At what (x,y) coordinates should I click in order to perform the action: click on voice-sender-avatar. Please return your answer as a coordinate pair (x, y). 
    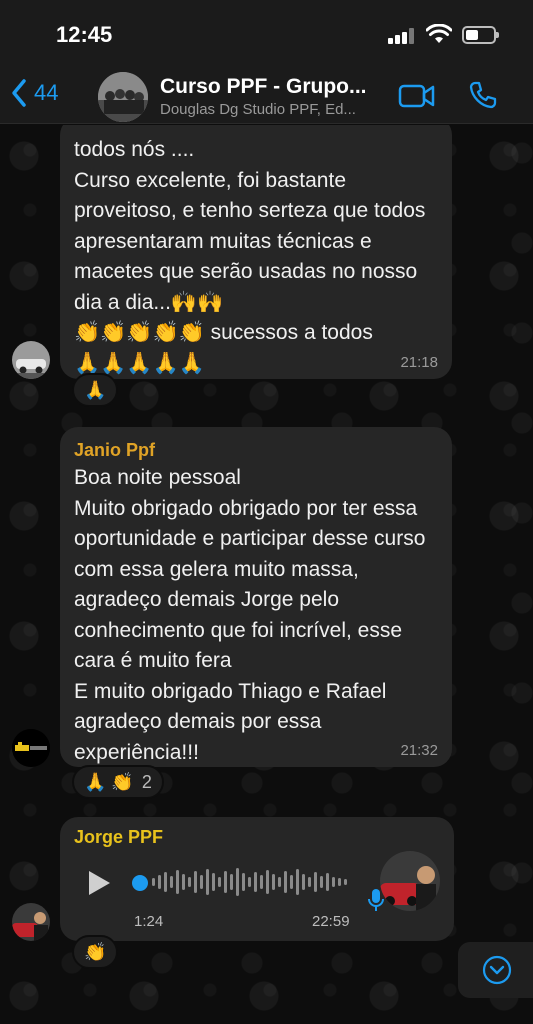
    Looking at the image, I should click on (410, 881).